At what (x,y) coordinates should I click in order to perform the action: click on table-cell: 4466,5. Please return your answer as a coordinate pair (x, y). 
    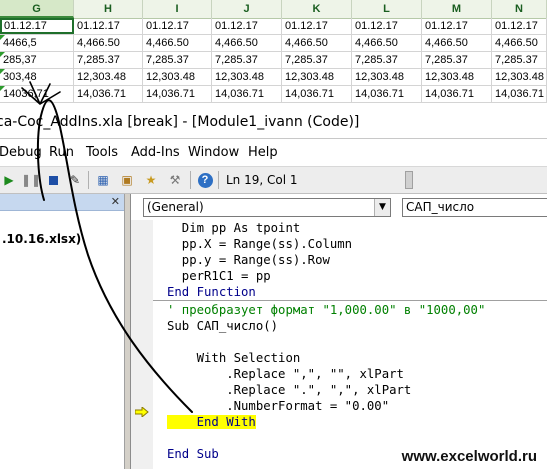
    Looking at the image, I should click on (37, 43).